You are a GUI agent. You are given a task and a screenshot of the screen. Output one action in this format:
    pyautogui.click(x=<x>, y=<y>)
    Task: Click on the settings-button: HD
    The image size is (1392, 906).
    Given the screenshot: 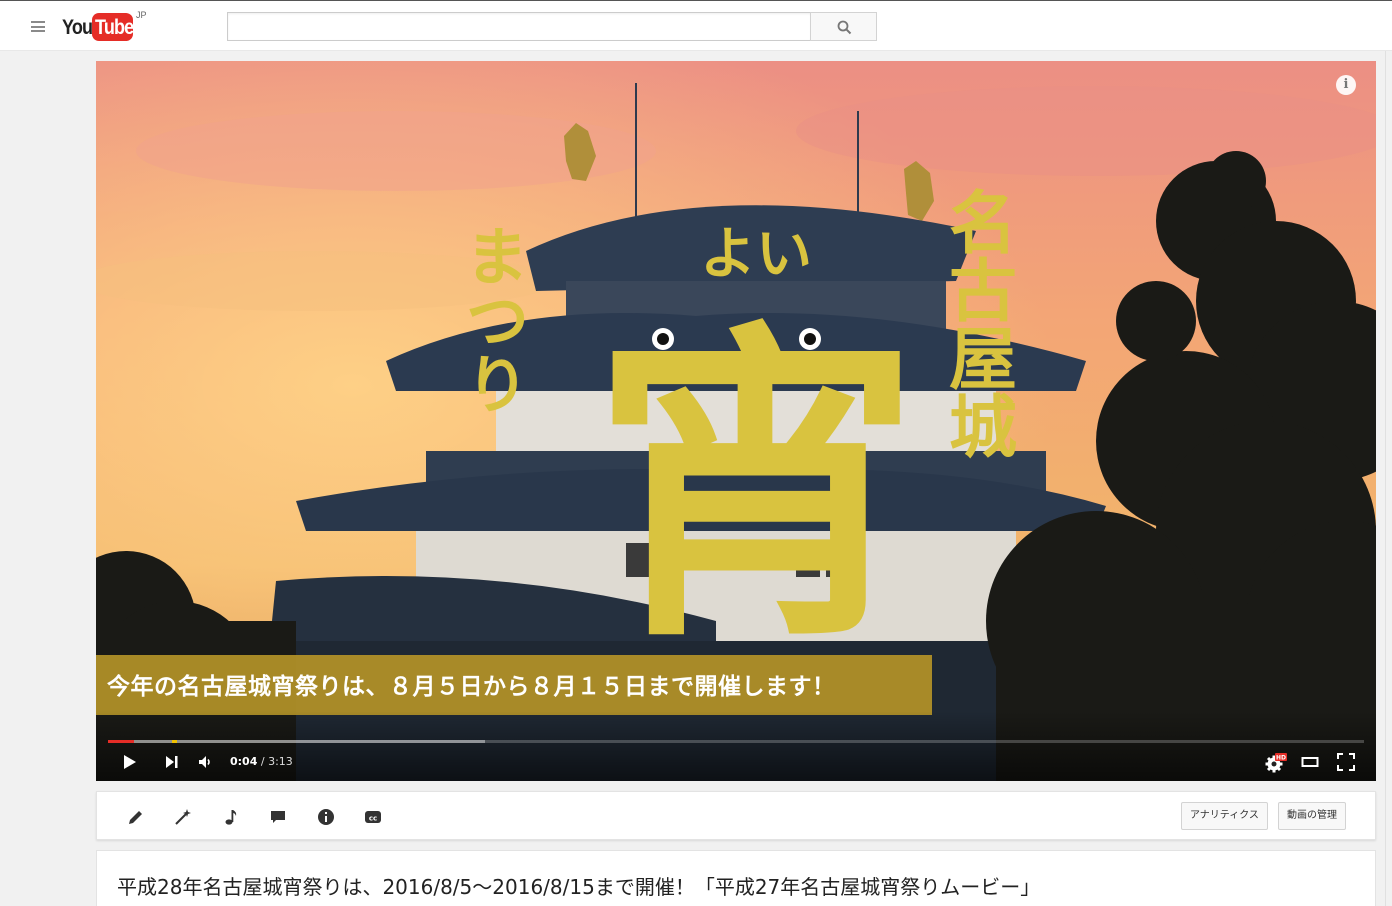 What is the action you would take?
    pyautogui.click(x=1276, y=763)
    